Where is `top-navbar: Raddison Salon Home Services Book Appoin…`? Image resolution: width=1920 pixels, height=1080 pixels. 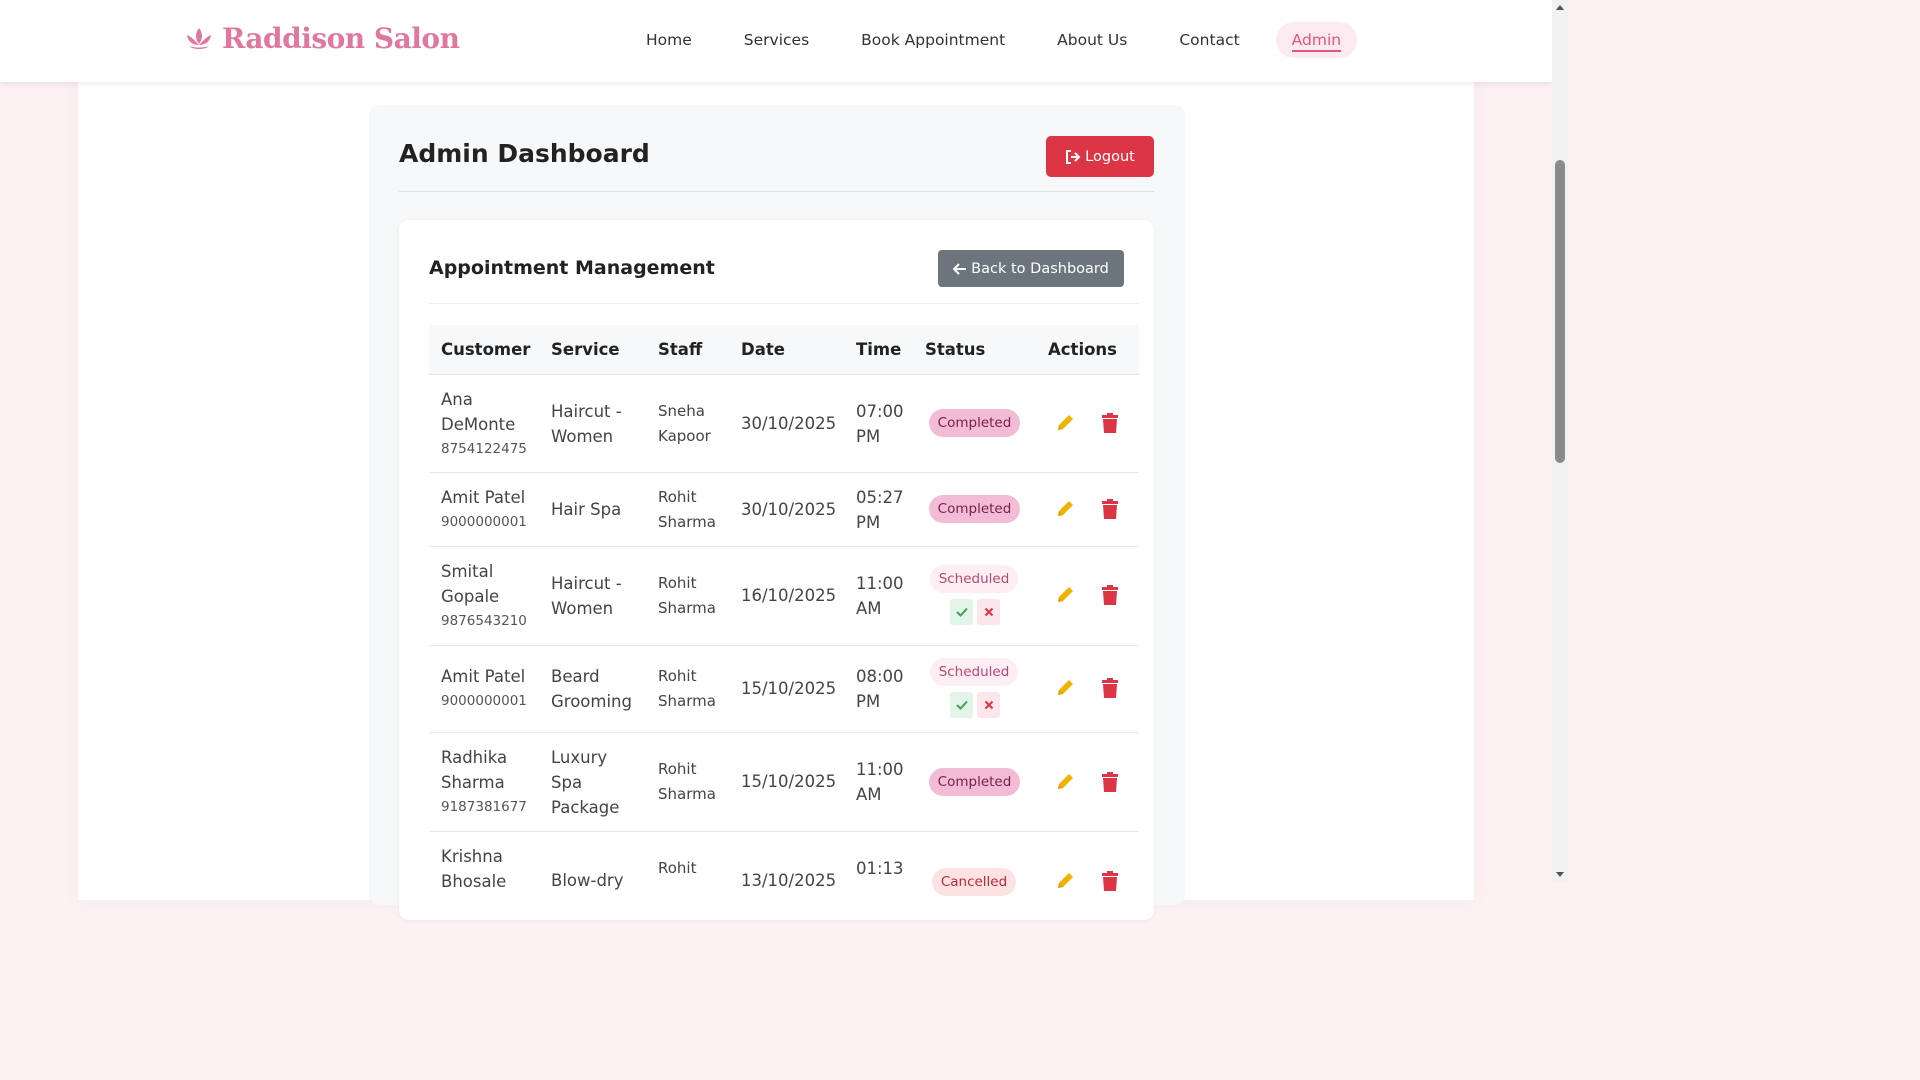
top-navbar: Raddison Salon Home Services Book Appoin… is located at coordinates (776, 41).